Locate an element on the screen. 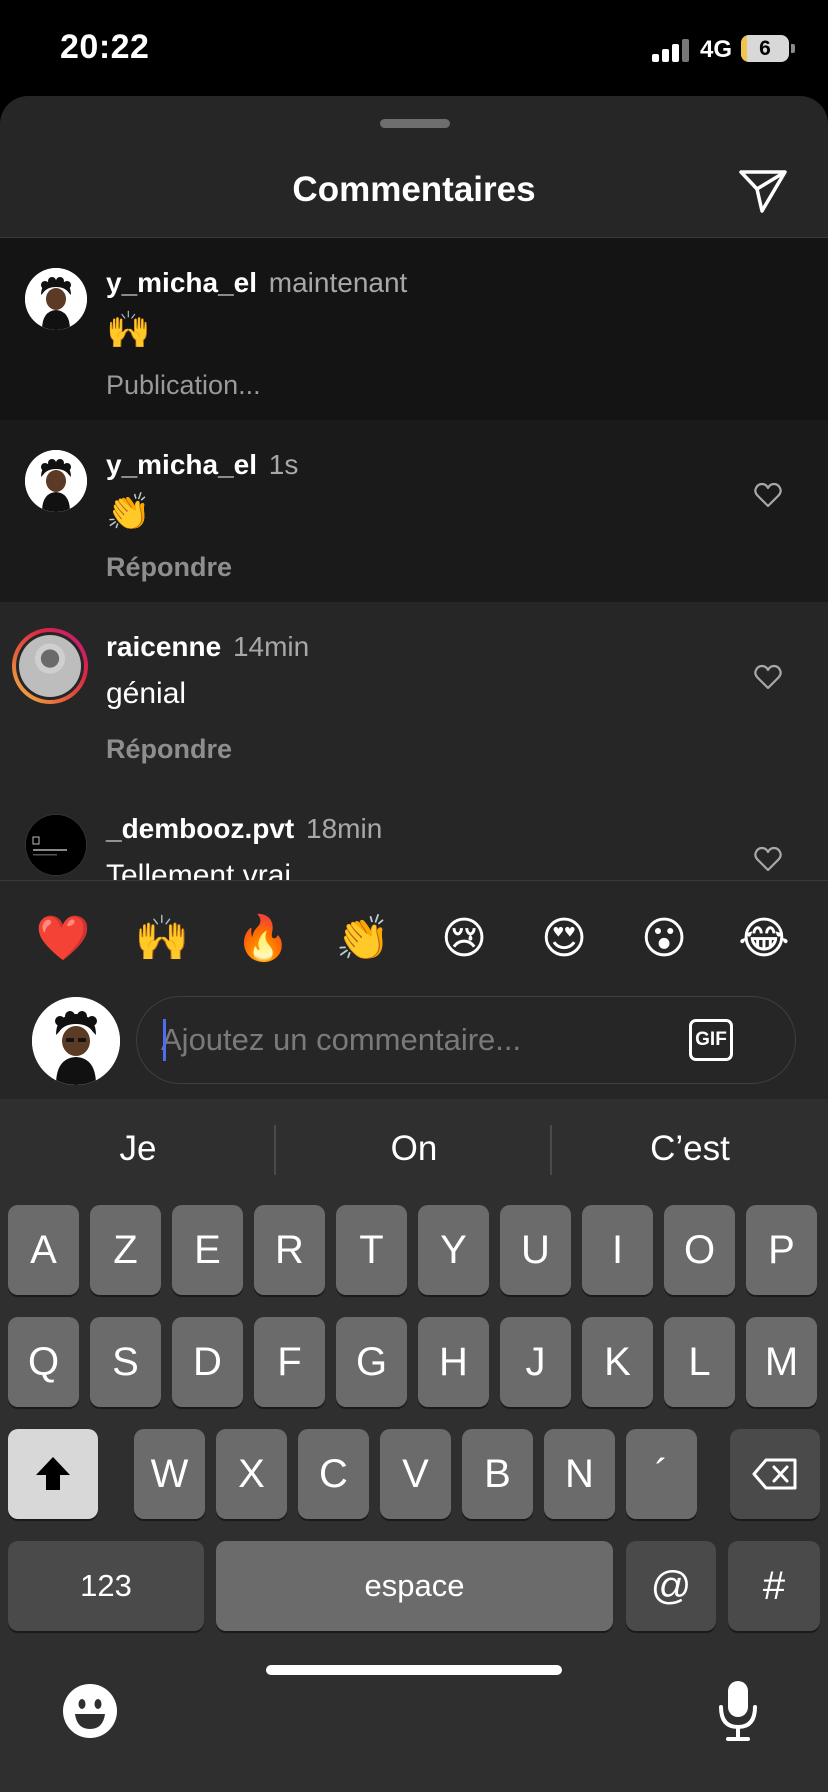 Image resolution: width=828 pixels, height=1792 pixels. emoji-fire: 🔥 is located at coordinates (263, 939).